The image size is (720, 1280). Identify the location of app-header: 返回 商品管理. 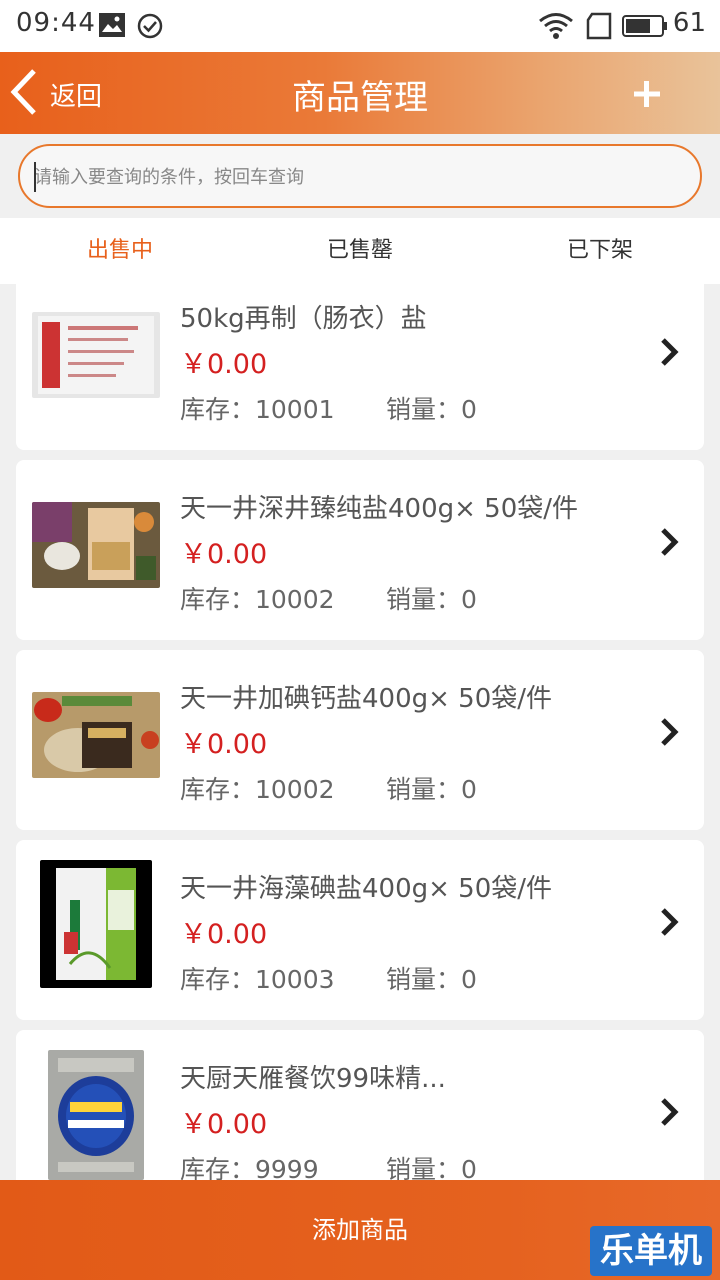
(360, 93).